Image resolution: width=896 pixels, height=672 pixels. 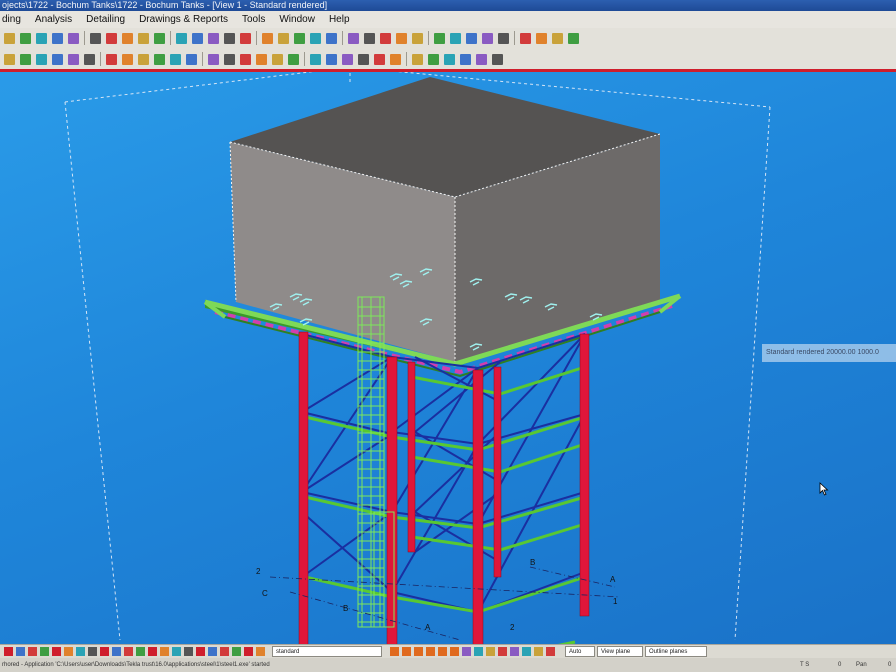 I want to click on menu-help: Help, so click(x=339, y=19).